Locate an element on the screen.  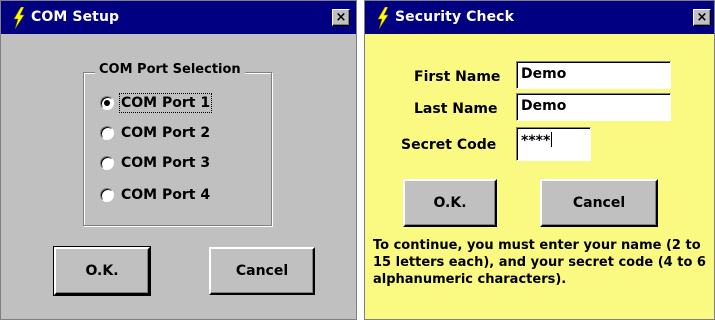
com-port-label: COM Port 3 is located at coordinates (166, 163).